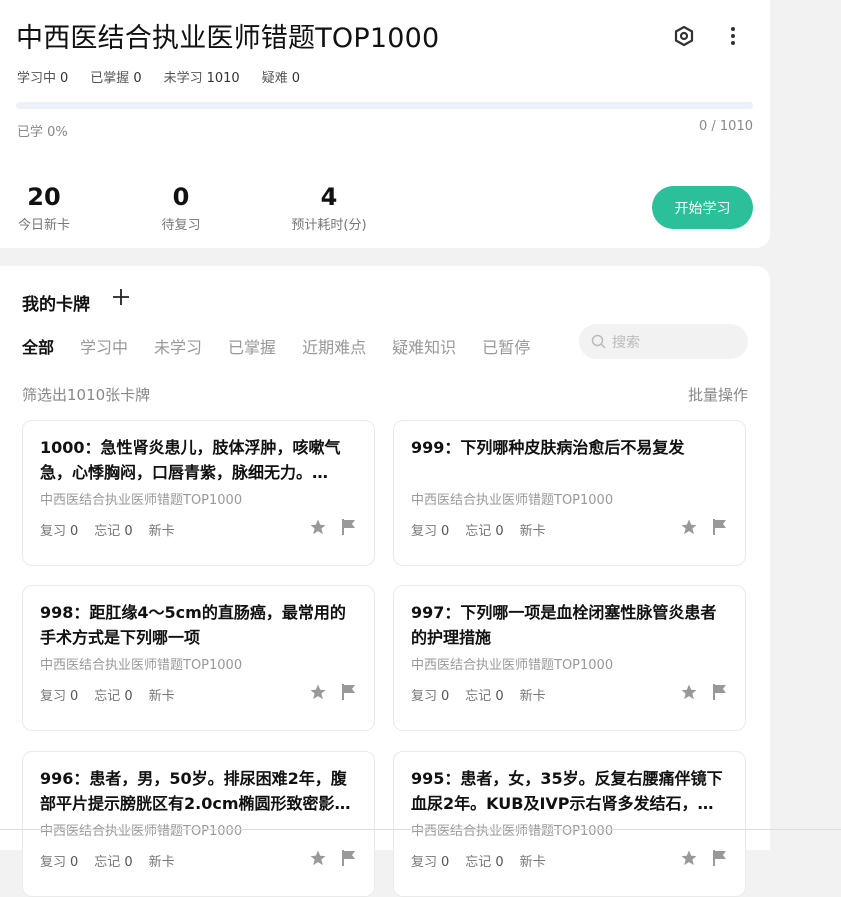  Describe the element at coordinates (252, 346) in the screenshot. I see `tab-mastered: 已掌握` at that location.